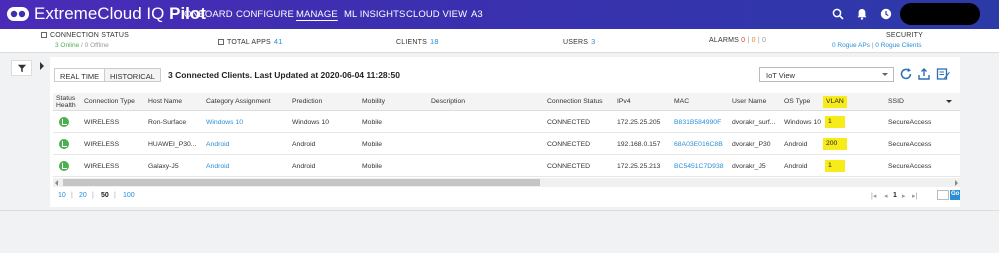  What do you see at coordinates (624, 101) in the screenshot?
I see `col-ipv4: IPv4` at bounding box center [624, 101].